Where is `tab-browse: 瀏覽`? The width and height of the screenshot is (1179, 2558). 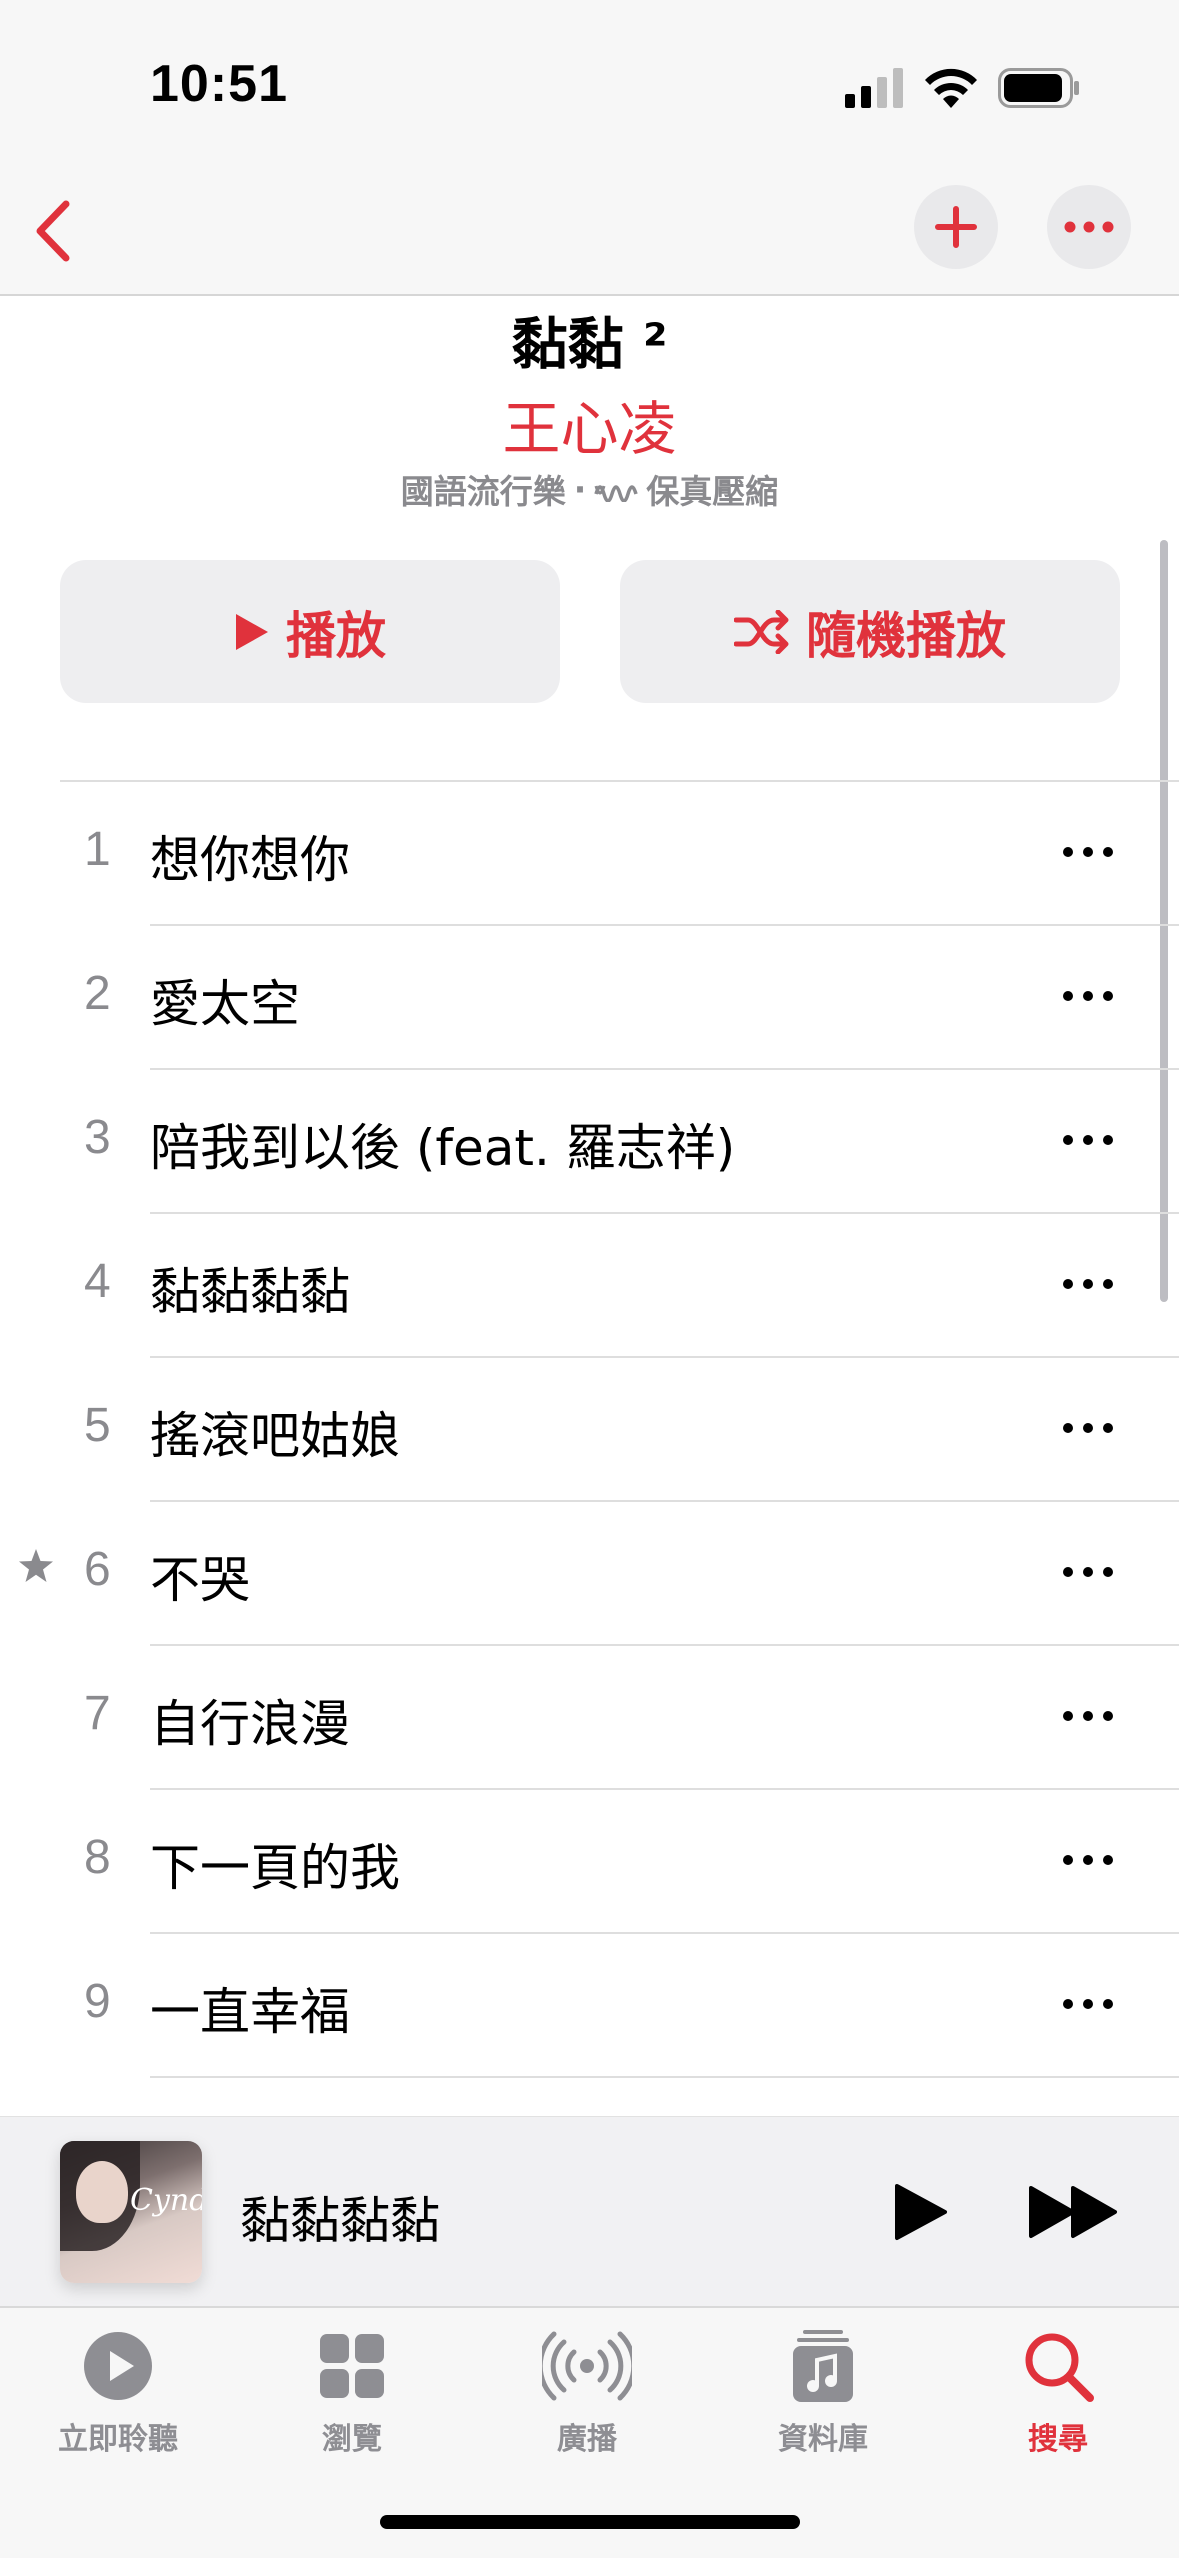
tab-browse: 瀏覽 is located at coordinates (352, 2393).